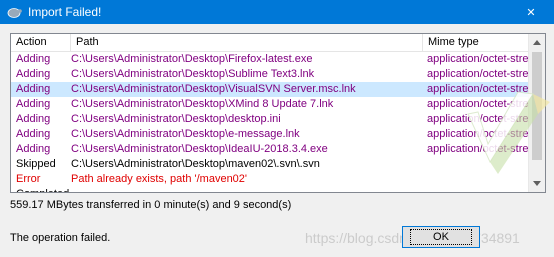 This screenshot has height=257, width=554. Describe the element at coordinates (537, 42) in the screenshot. I see `scroll-up-icon` at that location.